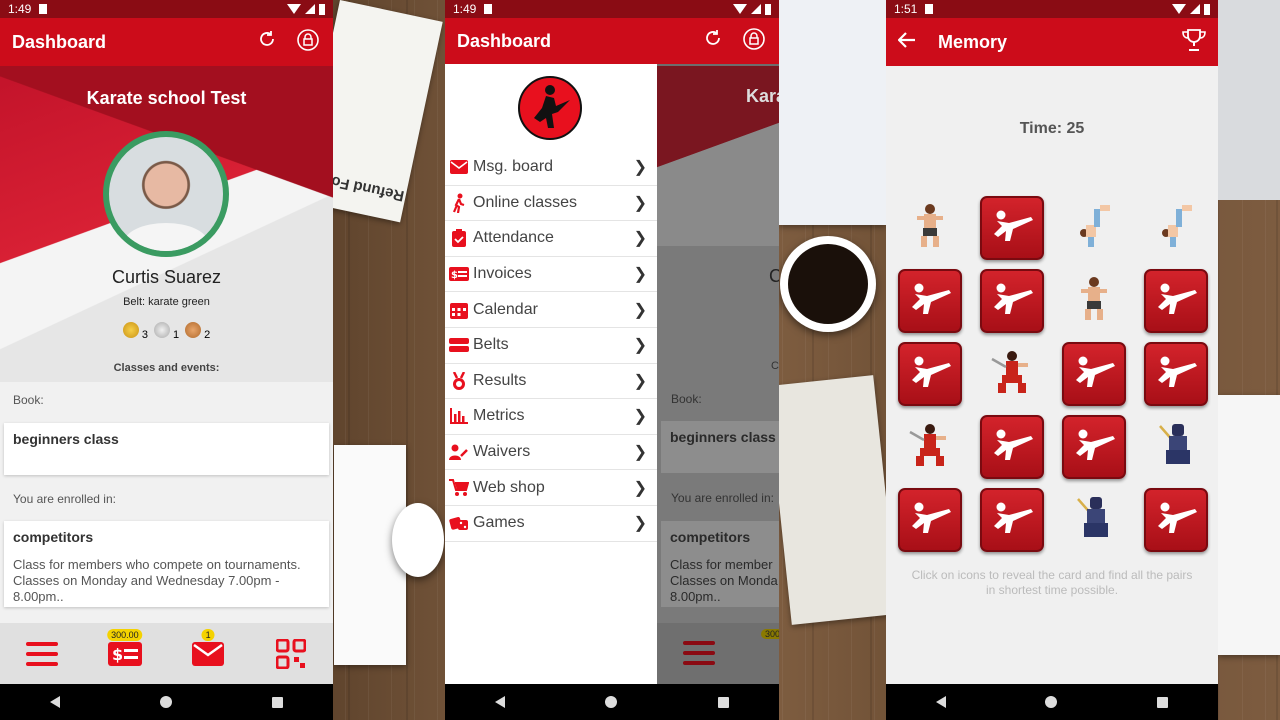 This screenshot has height=720, width=1280. What do you see at coordinates (28, 400) in the screenshot?
I see `book-label: Book:` at bounding box center [28, 400].